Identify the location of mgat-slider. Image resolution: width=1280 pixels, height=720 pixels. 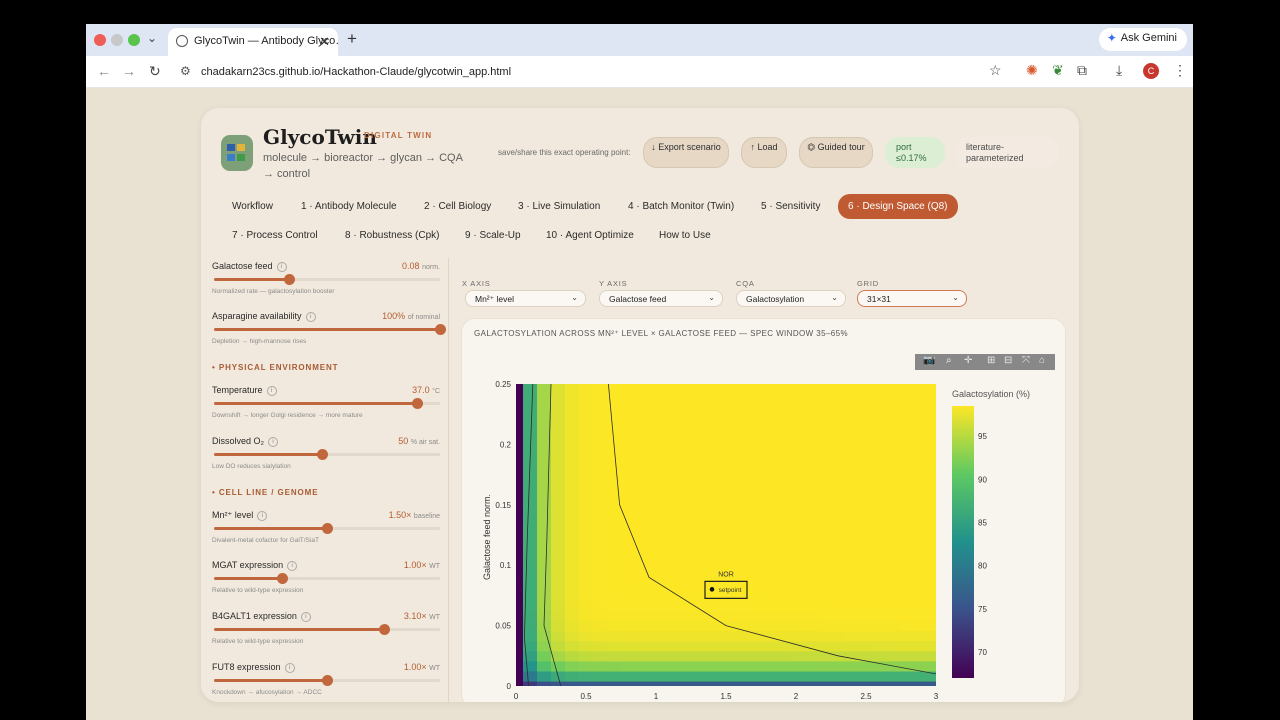
(327, 578).